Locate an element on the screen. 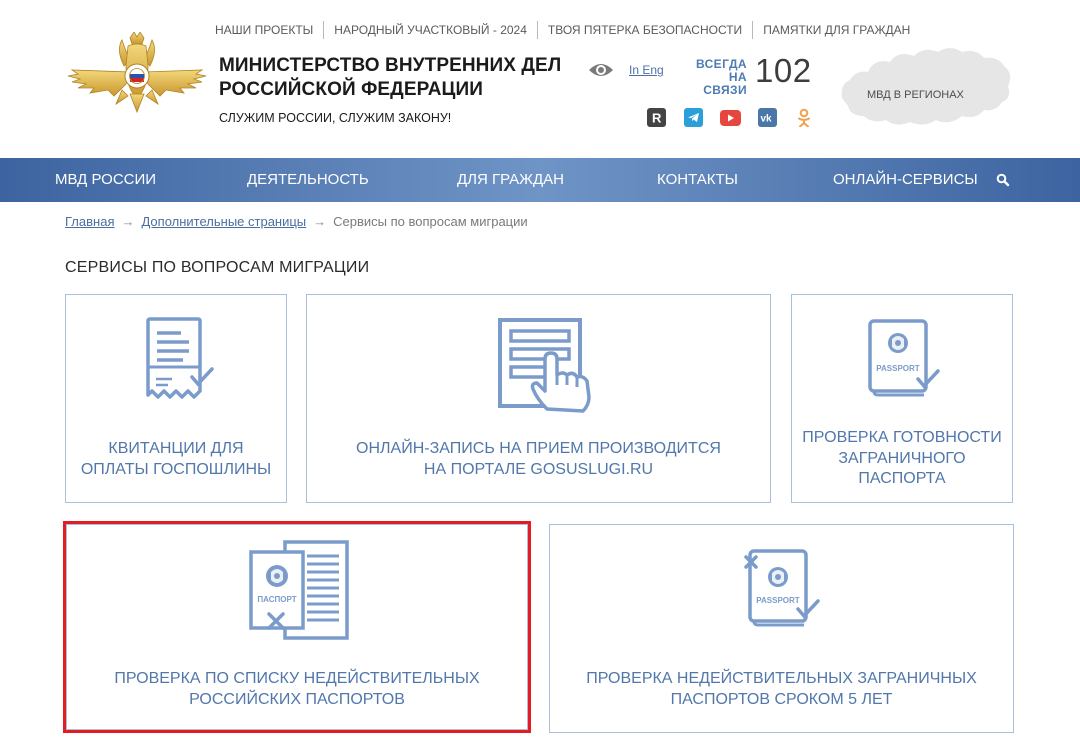 Image resolution: width=1080 pixels, height=739 pixels. svg-text: vk is located at coordinates (766, 119).